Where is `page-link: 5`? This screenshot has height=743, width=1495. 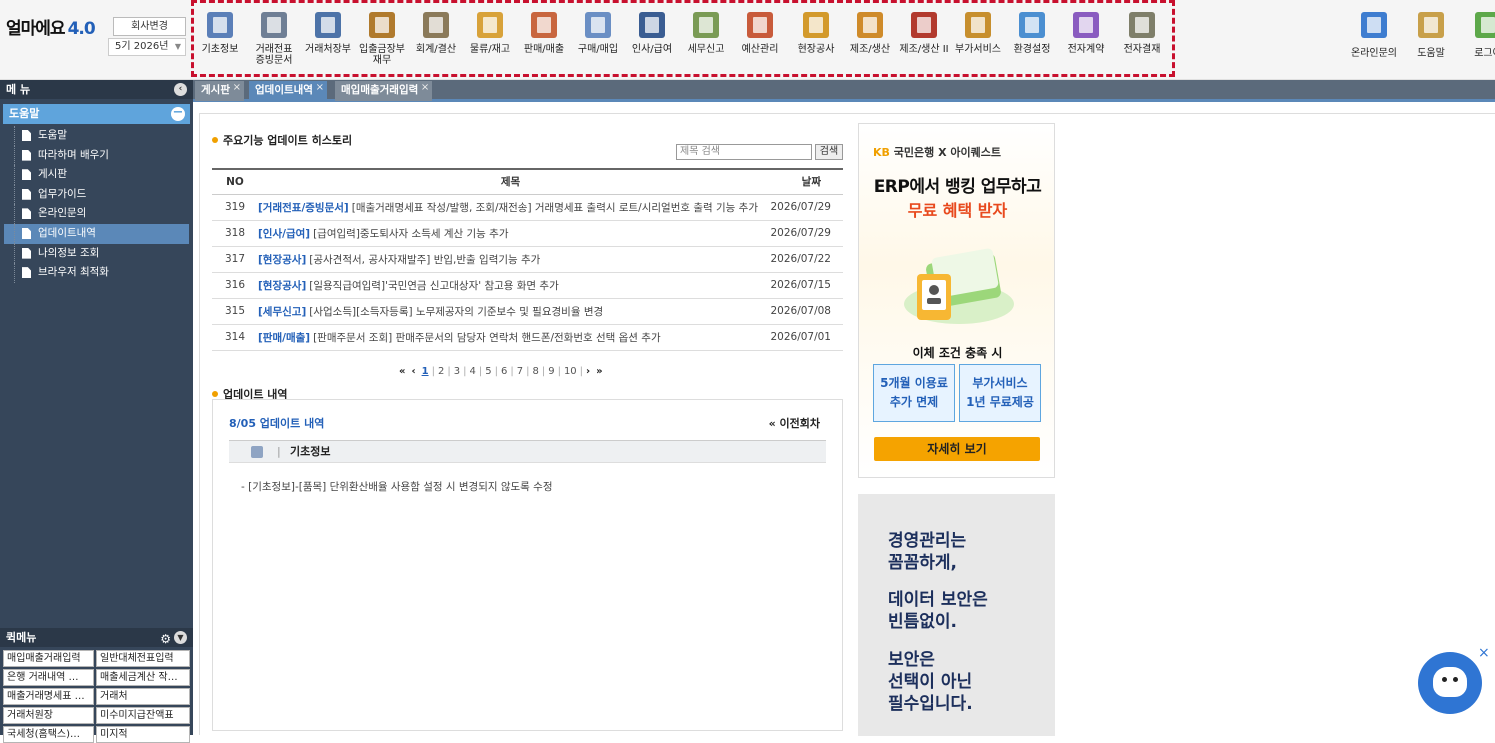 page-link: 5 is located at coordinates (488, 371).